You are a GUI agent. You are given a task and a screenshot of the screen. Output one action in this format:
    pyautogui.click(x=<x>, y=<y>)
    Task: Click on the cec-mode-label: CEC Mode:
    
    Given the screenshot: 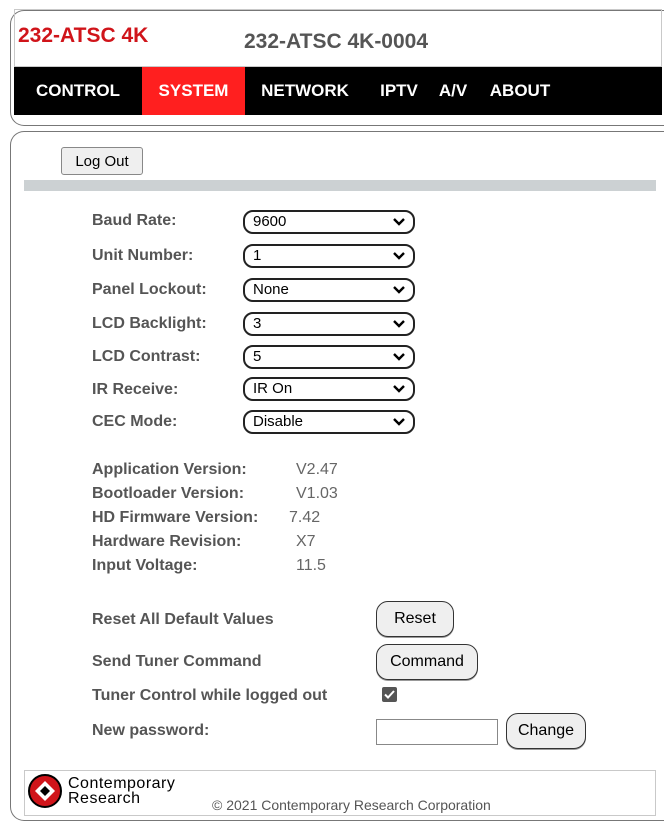 What is the action you would take?
    pyautogui.click(x=135, y=421)
    